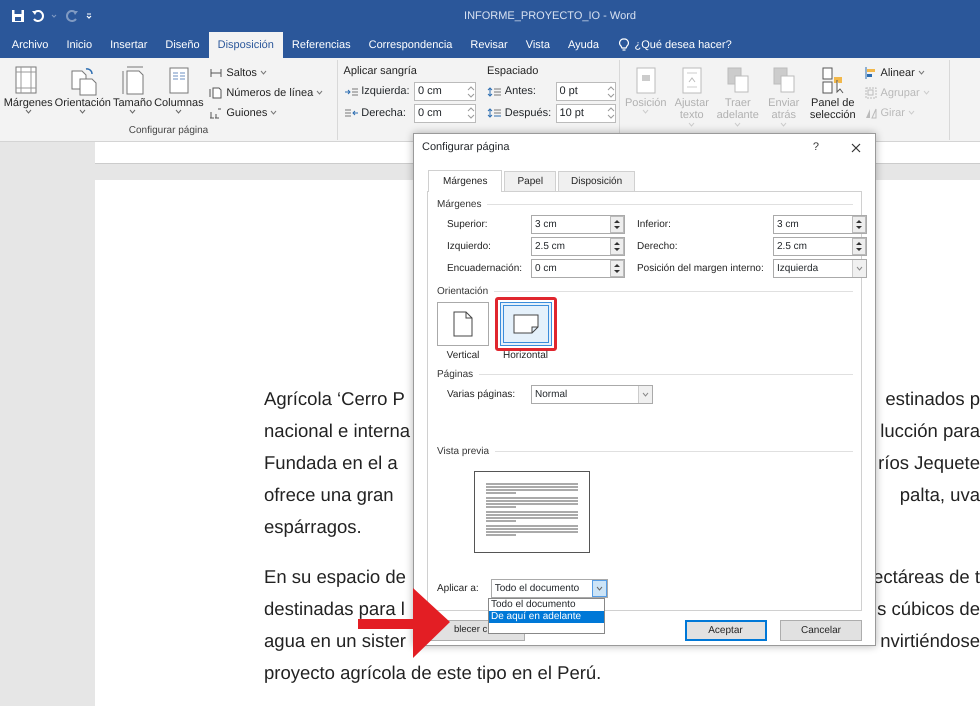  What do you see at coordinates (583, 45) in the screenshot?
I see `menu-tab: Ayuda` at bounding box center [583, 45].